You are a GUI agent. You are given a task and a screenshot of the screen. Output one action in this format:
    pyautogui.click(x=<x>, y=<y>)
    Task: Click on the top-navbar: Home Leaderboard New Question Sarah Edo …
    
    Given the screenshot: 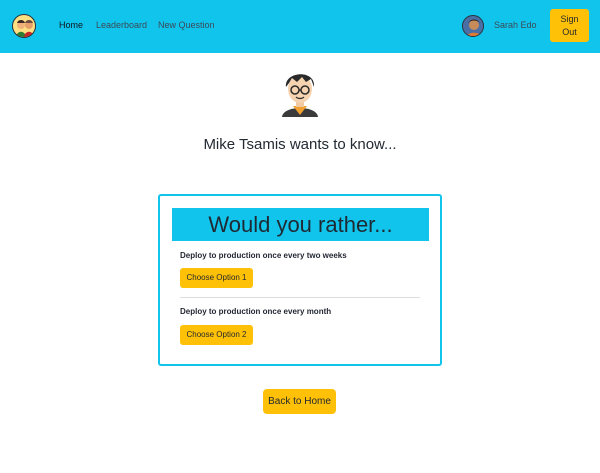 What is the action you would take?
    pyautogui.click(x=300, y=26)
    